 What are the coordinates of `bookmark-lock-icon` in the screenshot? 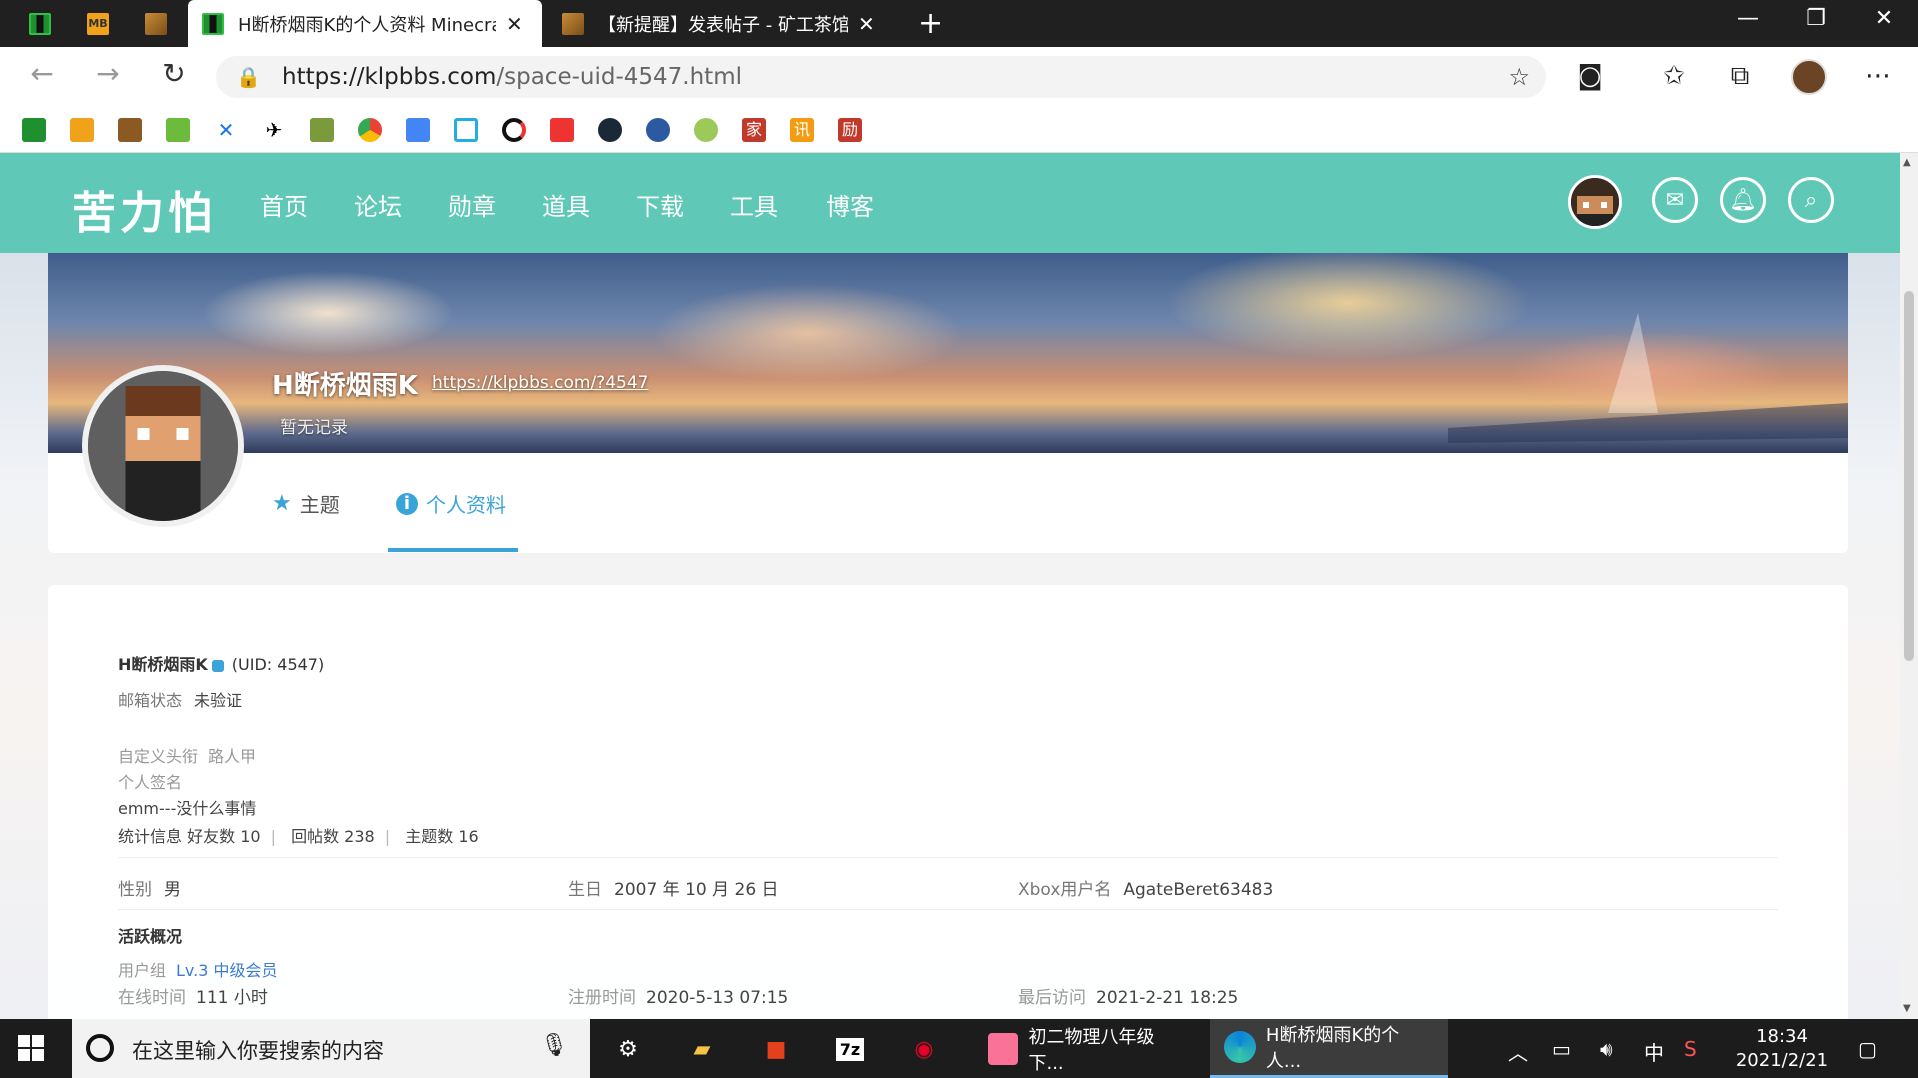 It's located at (562, 130).